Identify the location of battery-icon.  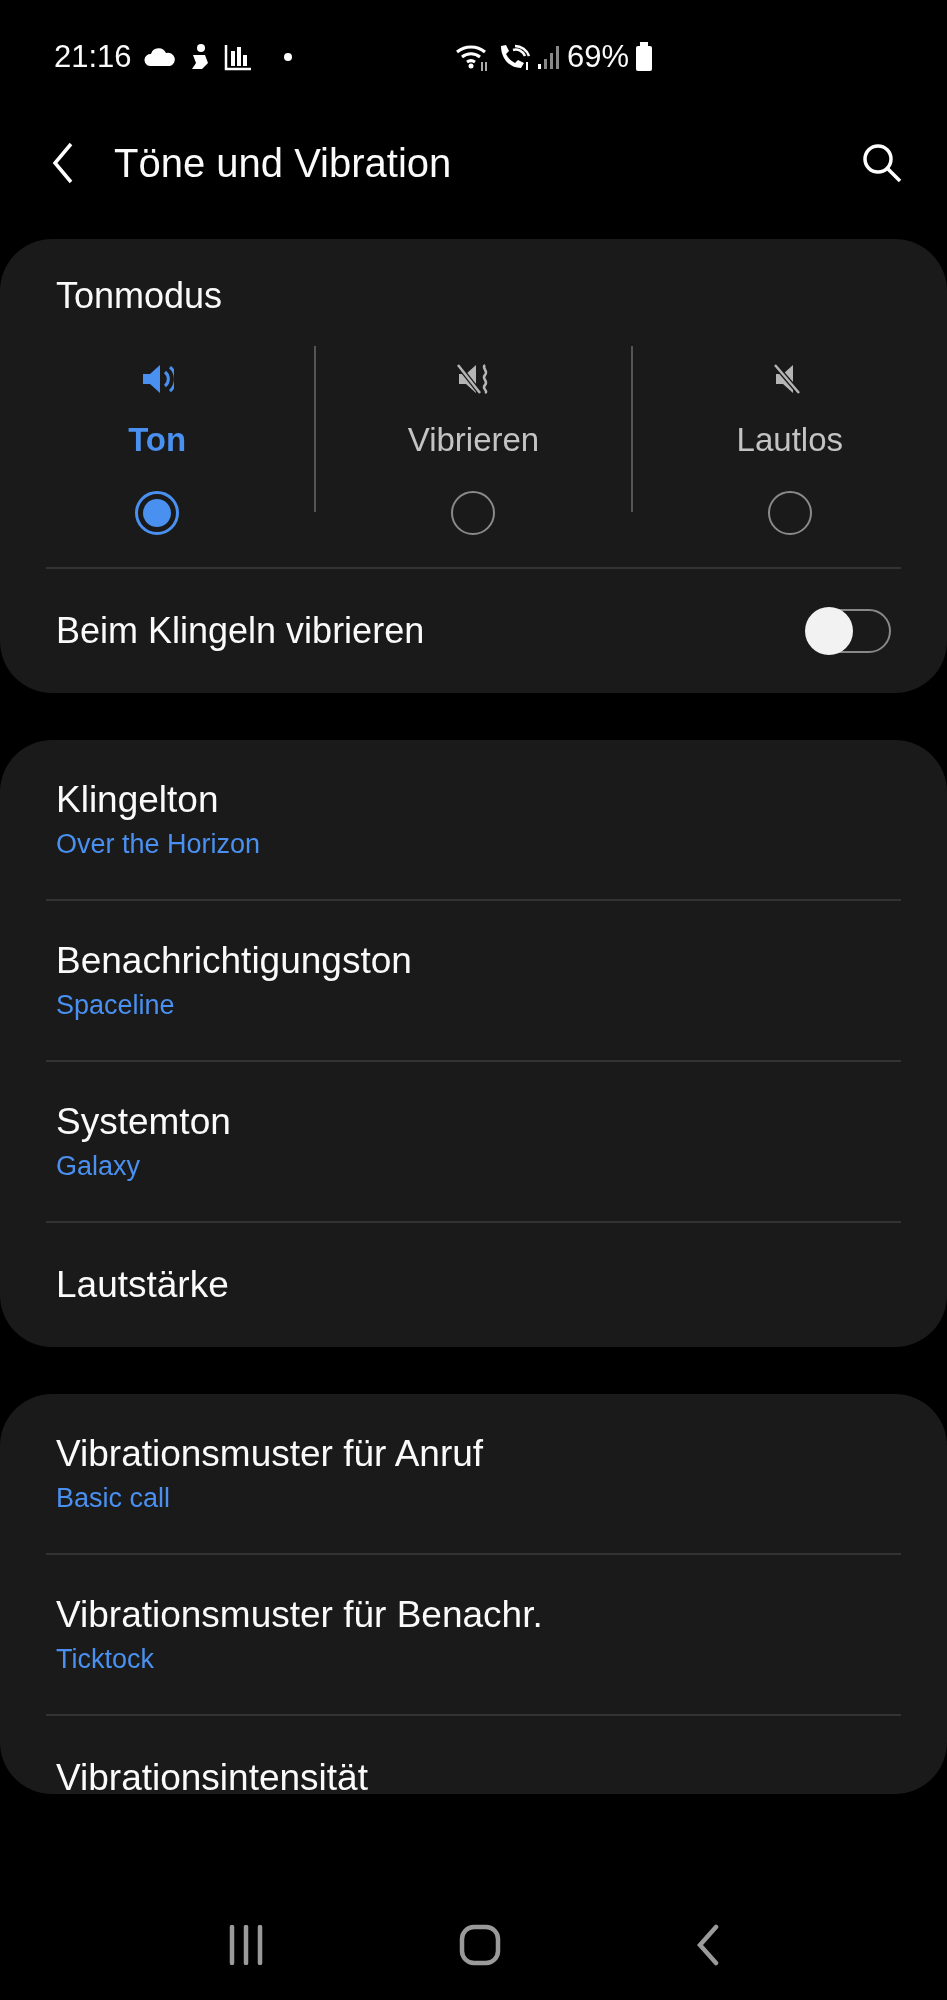
(644, 57).